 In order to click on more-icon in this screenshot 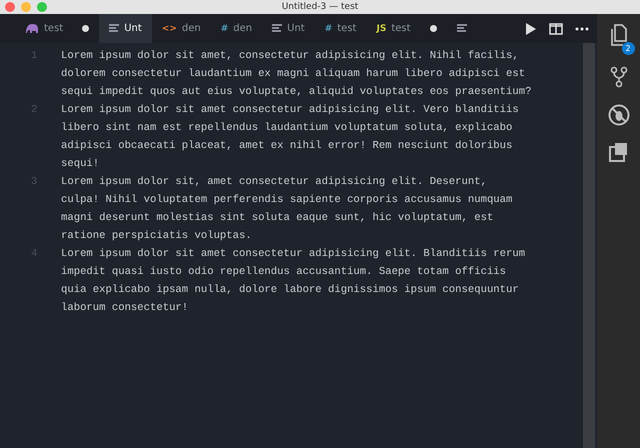, I will do `click(582, 28)`.